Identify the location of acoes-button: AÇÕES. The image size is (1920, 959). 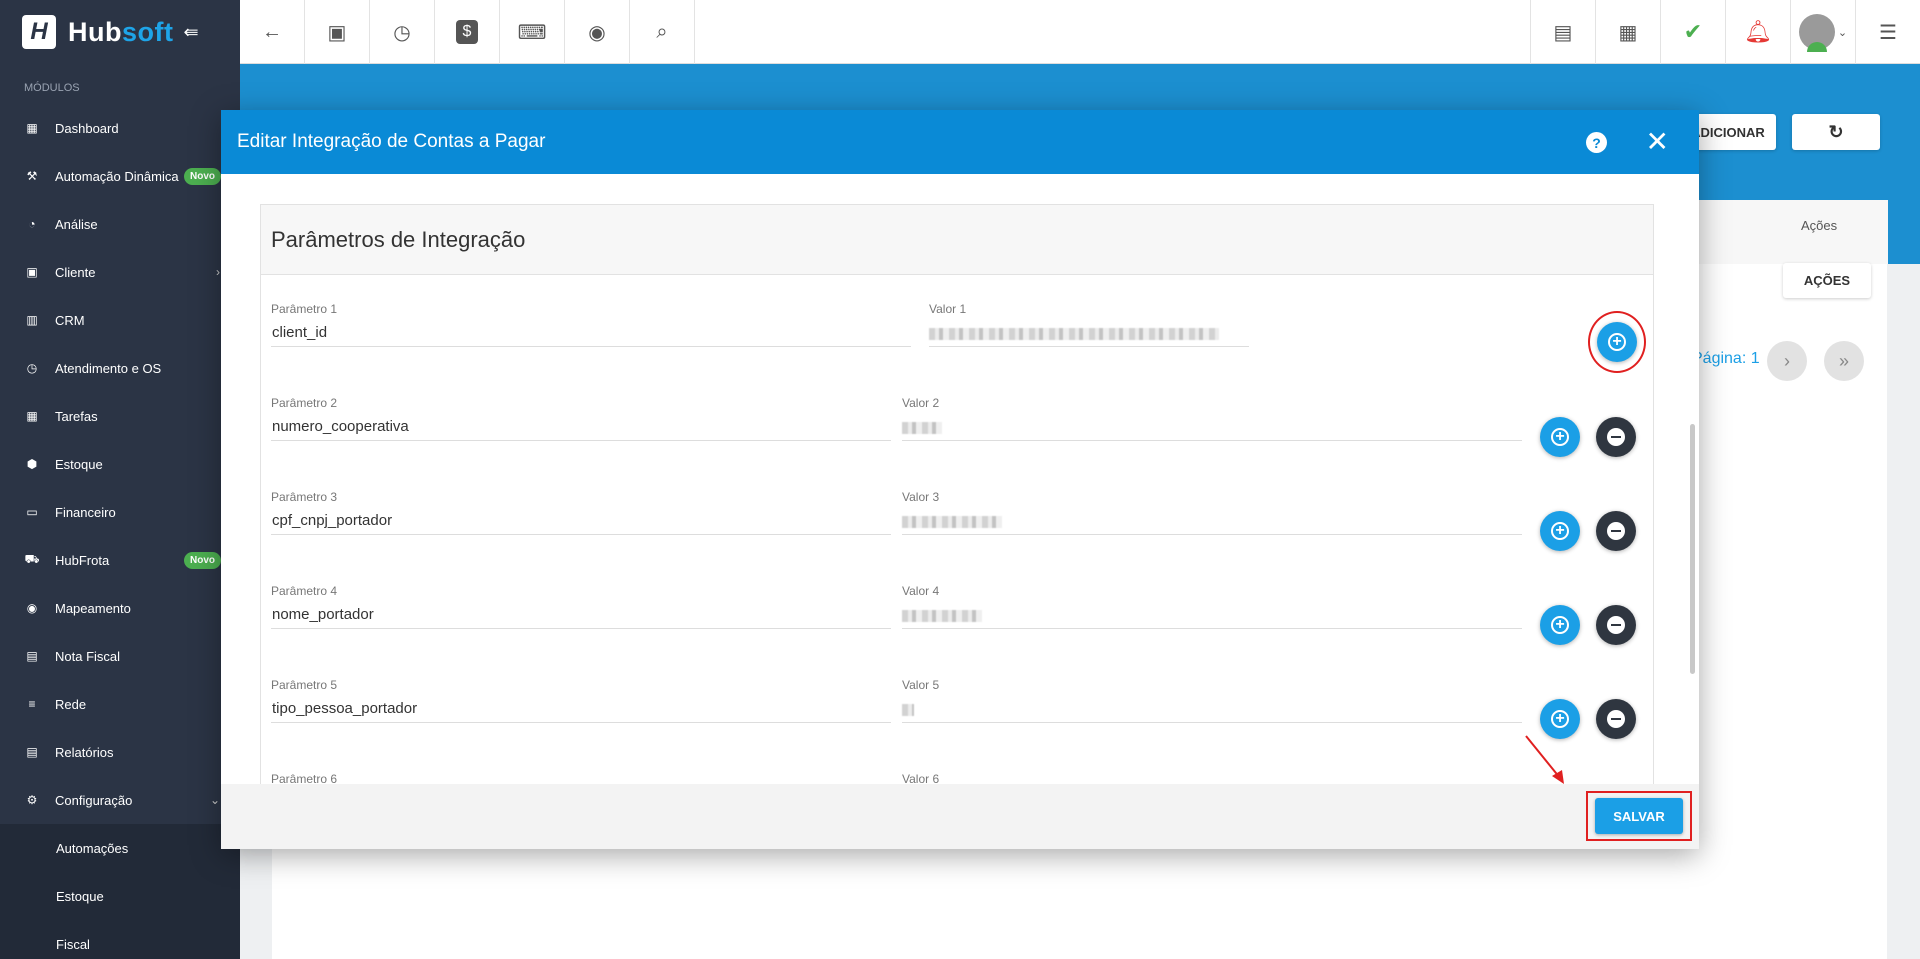
(1827, 280).